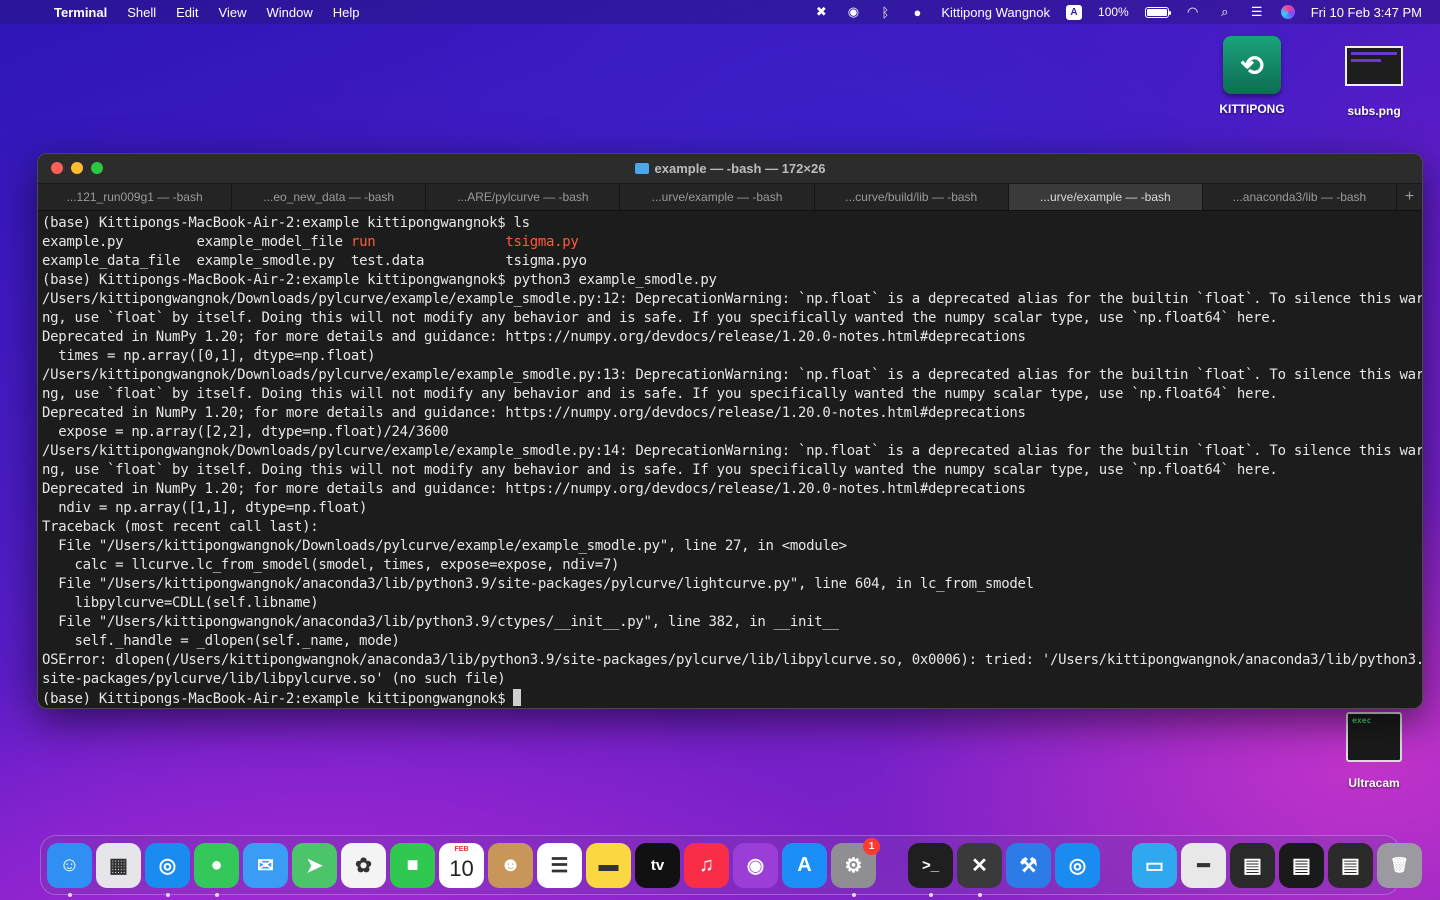  I want to click on notes-icon-glyph: ▬, so click(608, 864).